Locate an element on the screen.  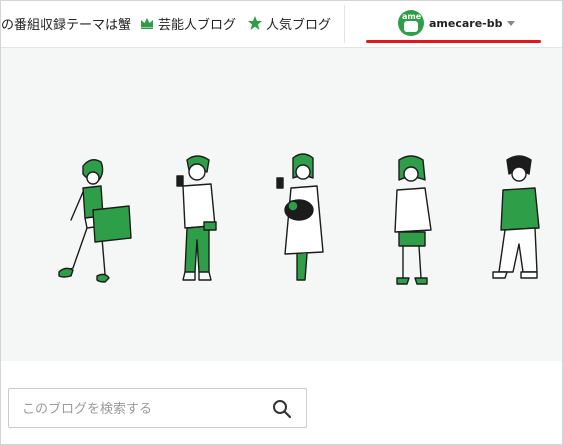
person-with-phone-right is located at coordinates (516, 217).